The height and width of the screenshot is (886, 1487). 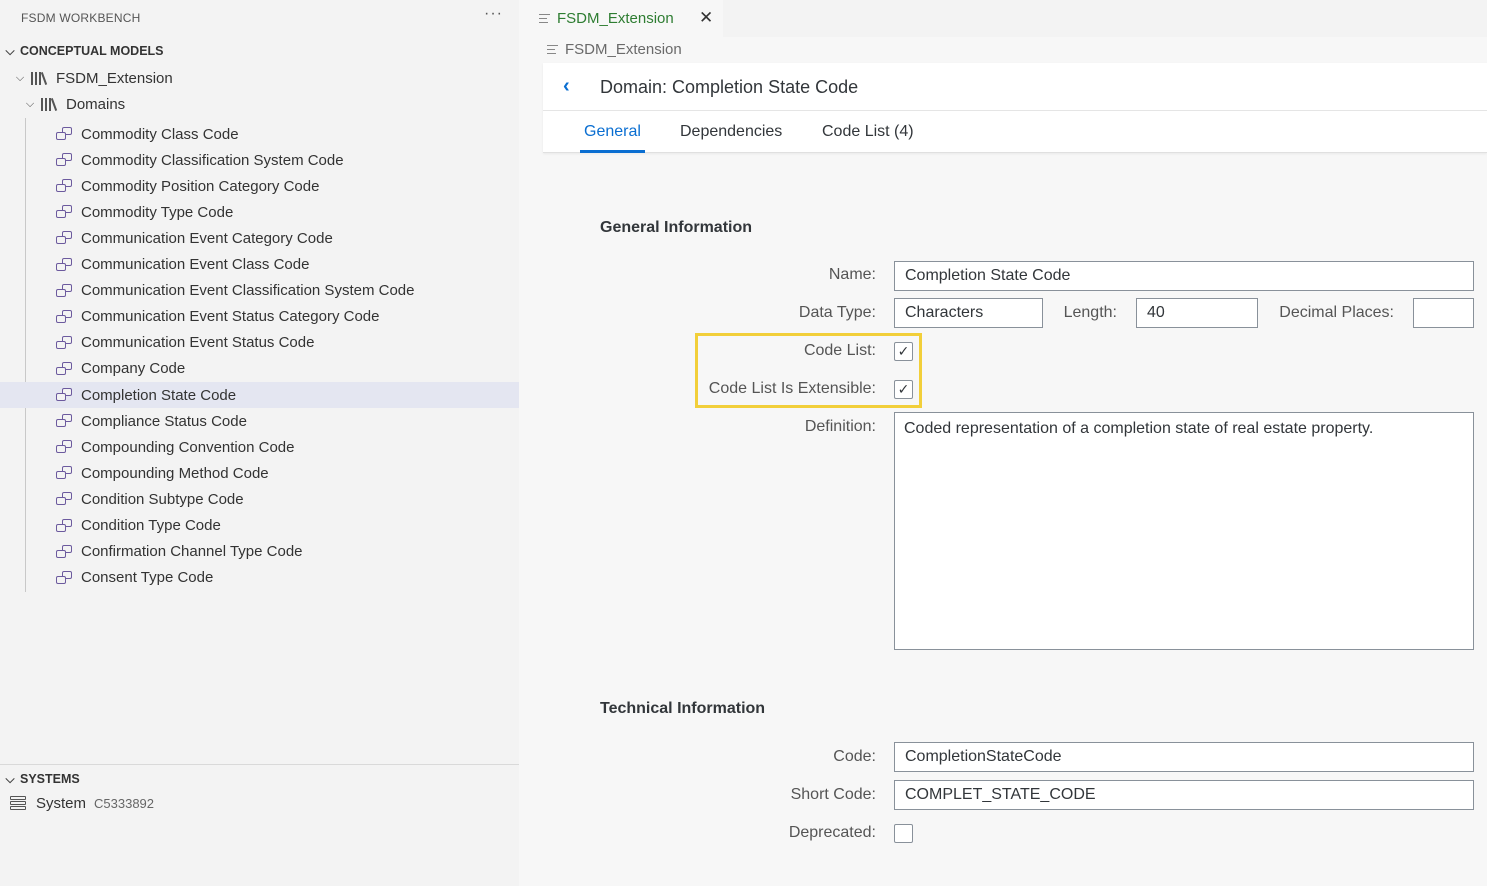 What do you see at coordinates (162, 499) in the screenshot?
I see `domain-label: Condition Subtype Code` at bounding box center [162, 499].